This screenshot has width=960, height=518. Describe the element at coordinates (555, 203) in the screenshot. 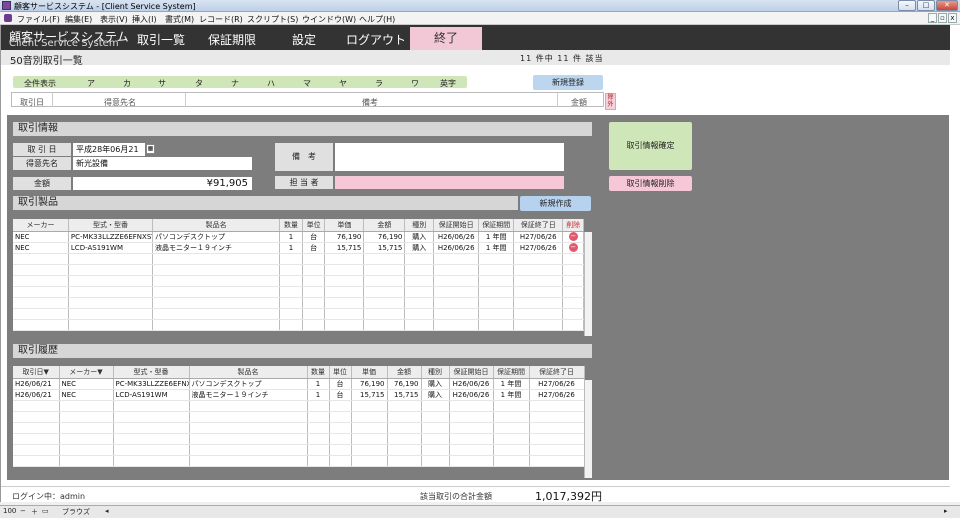

I see `new-product-button: 新規作成` at that location.